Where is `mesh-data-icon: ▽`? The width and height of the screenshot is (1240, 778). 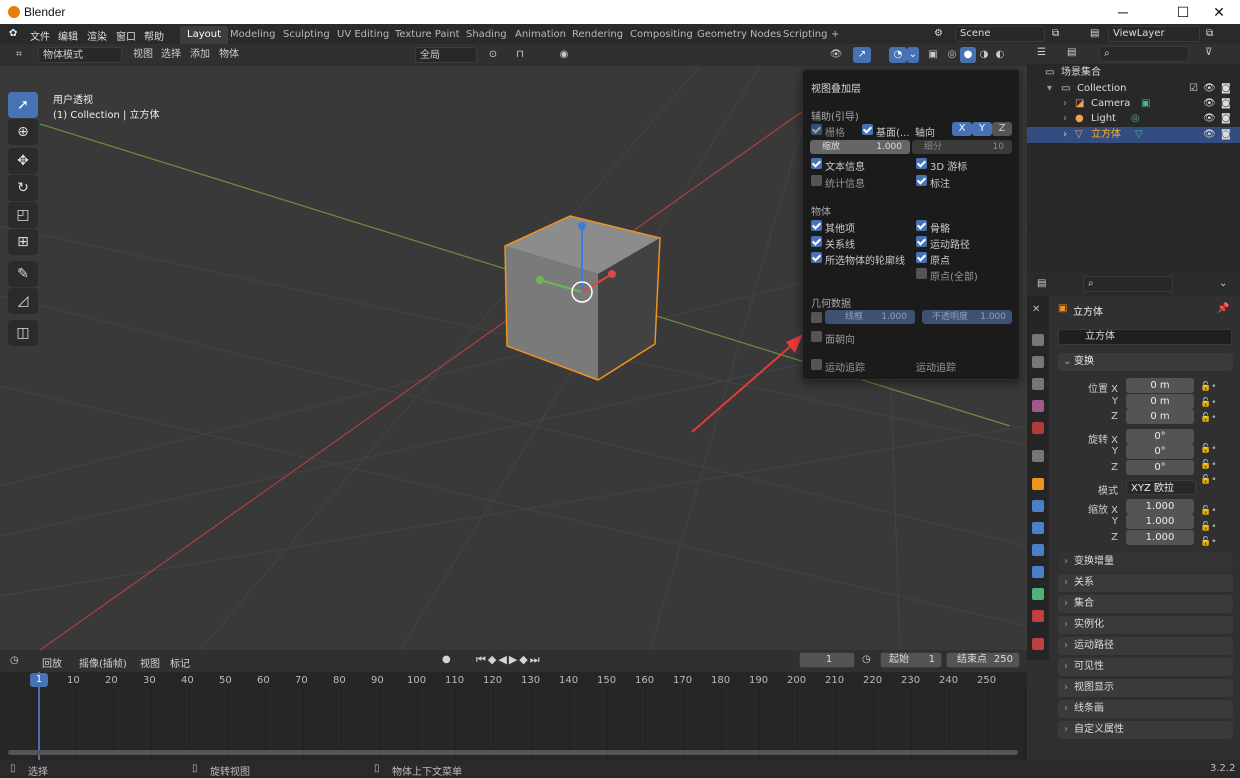 mesh-data-icon: ▽ is located at coordinates (1139, 135).